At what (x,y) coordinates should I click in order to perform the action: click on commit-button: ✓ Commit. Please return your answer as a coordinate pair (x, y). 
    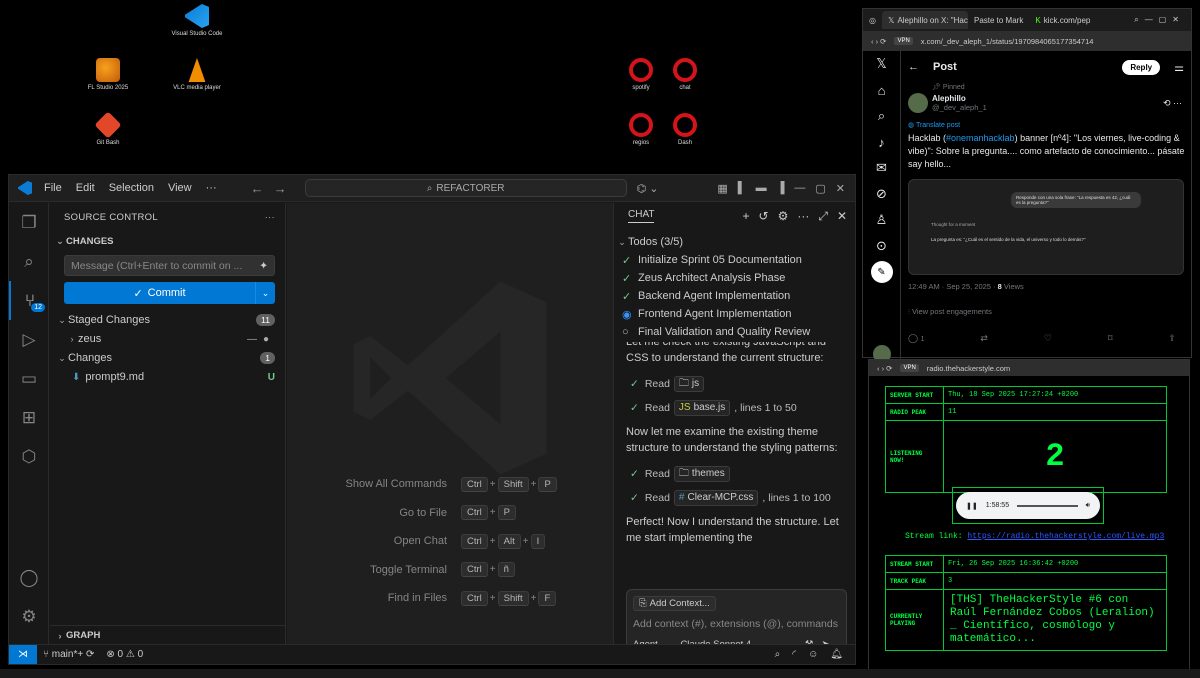
    Looking at the image, I should click on (159, 293).